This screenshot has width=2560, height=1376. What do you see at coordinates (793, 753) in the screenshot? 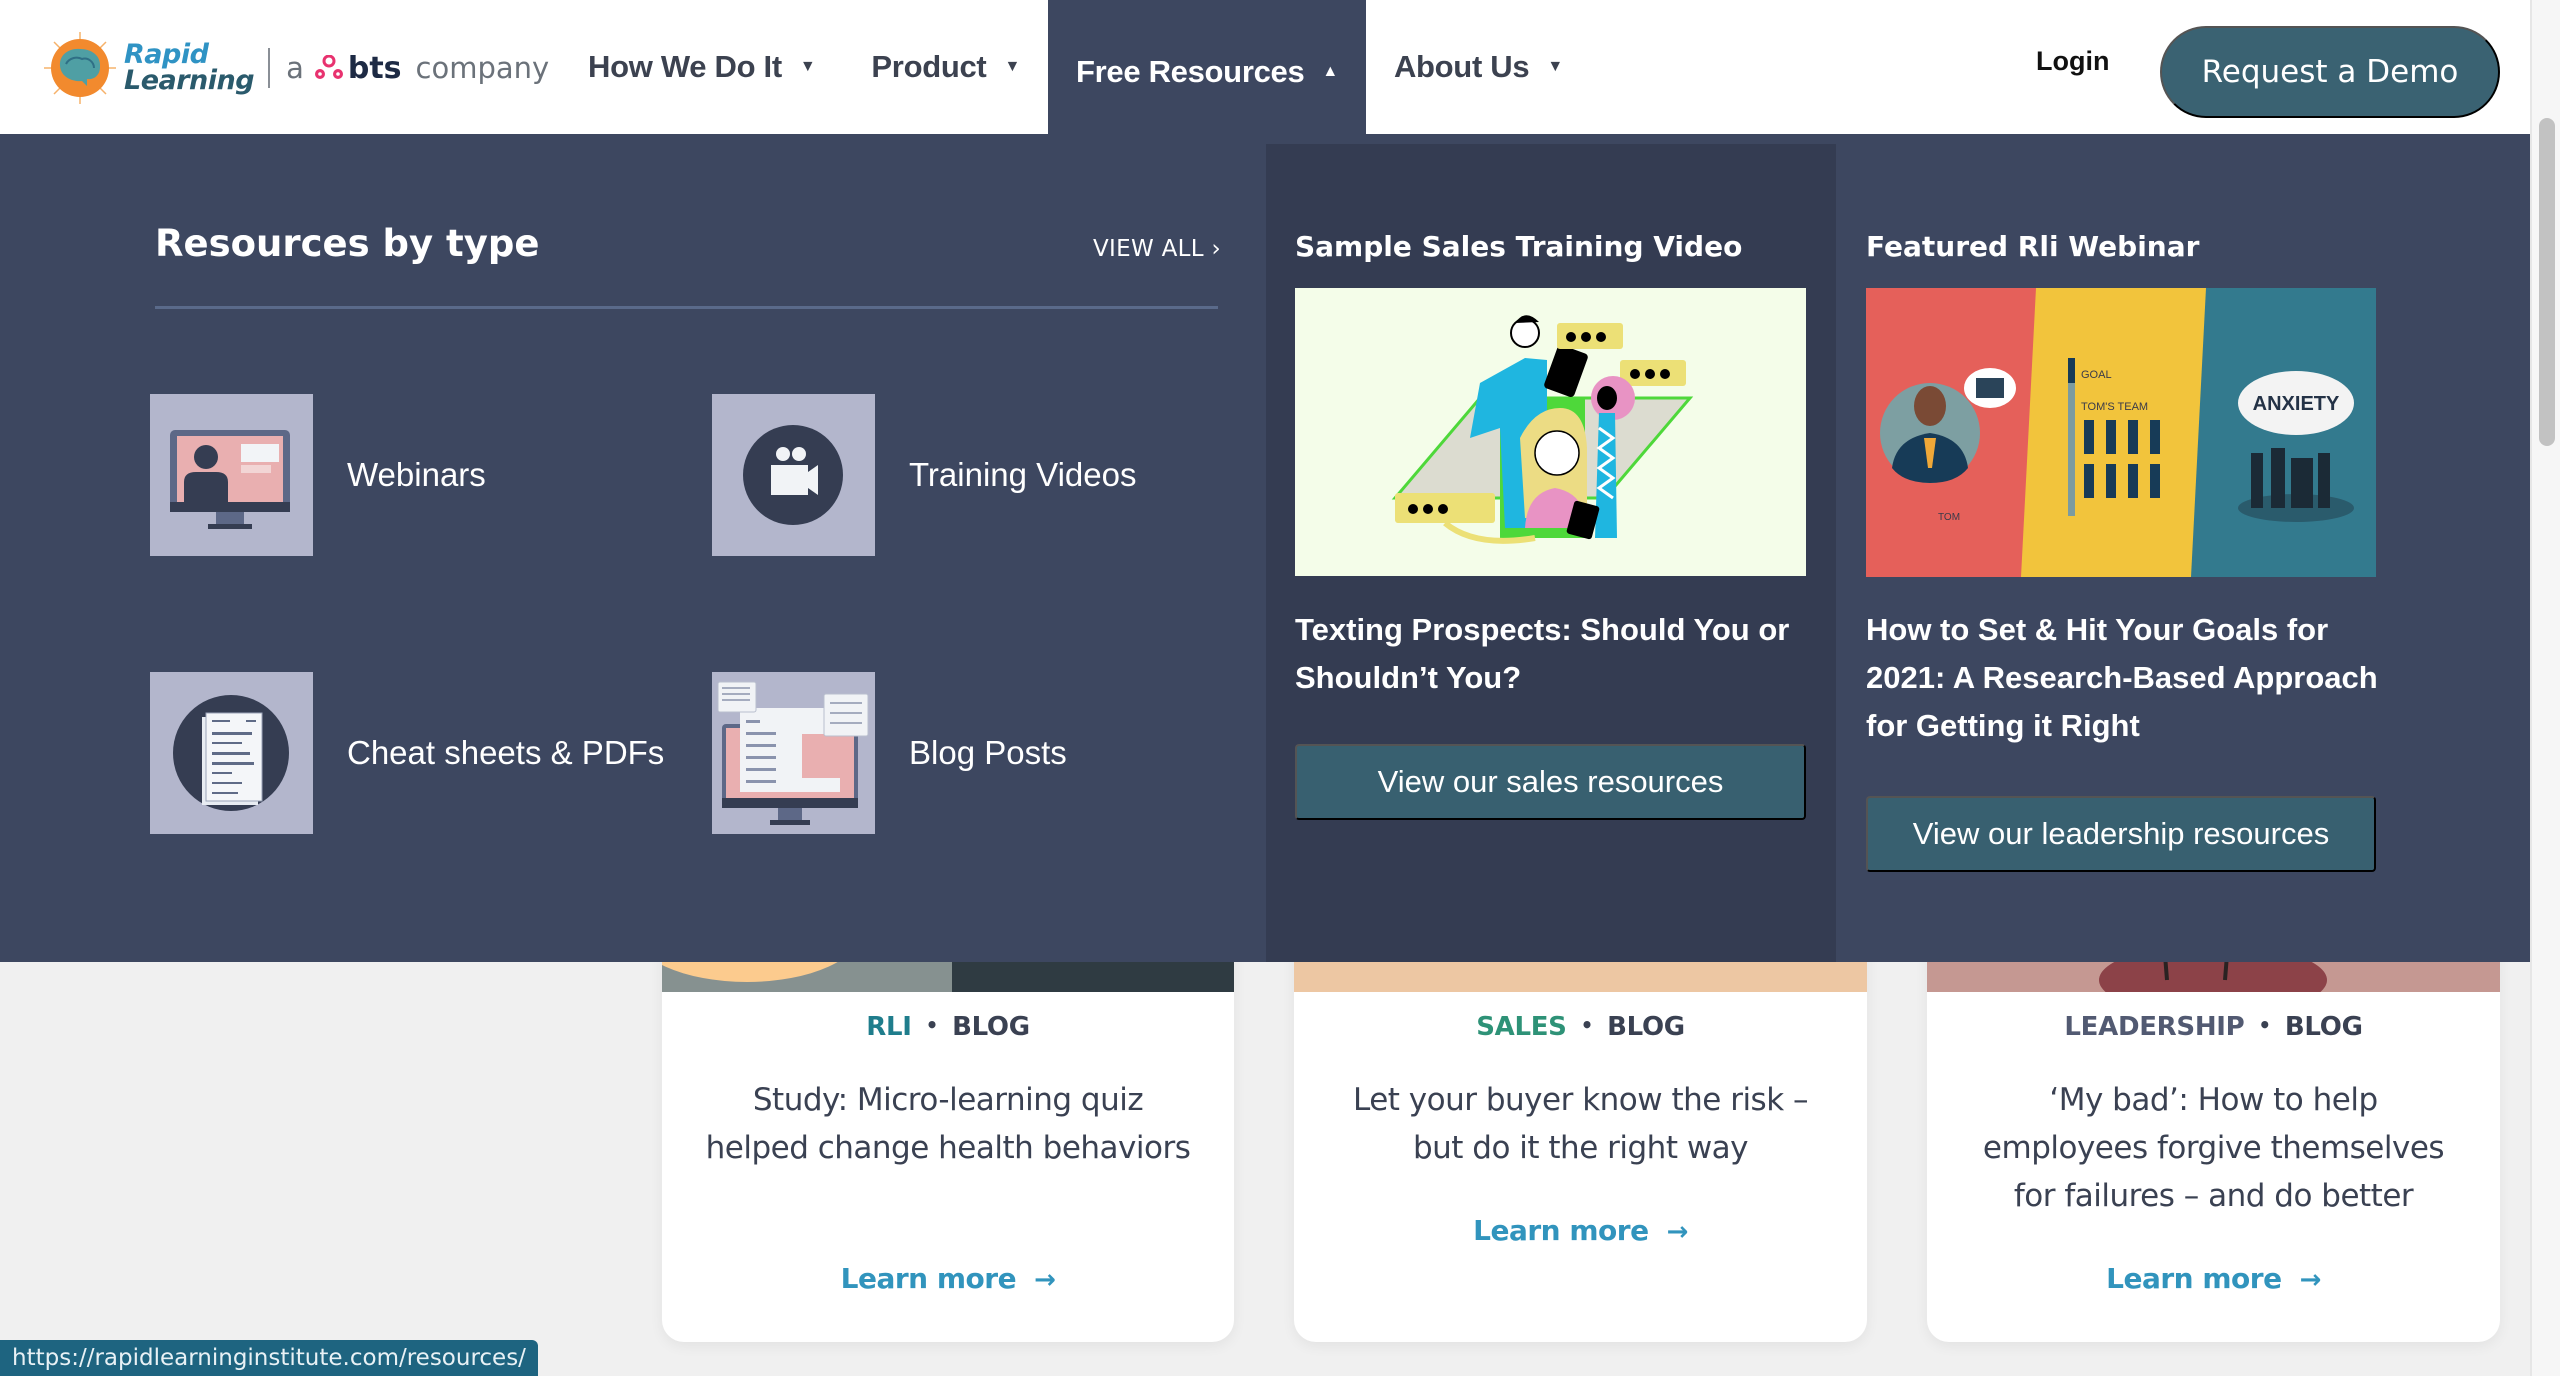
I see `blog-monitor-icon` at bounding box center [793, 753].